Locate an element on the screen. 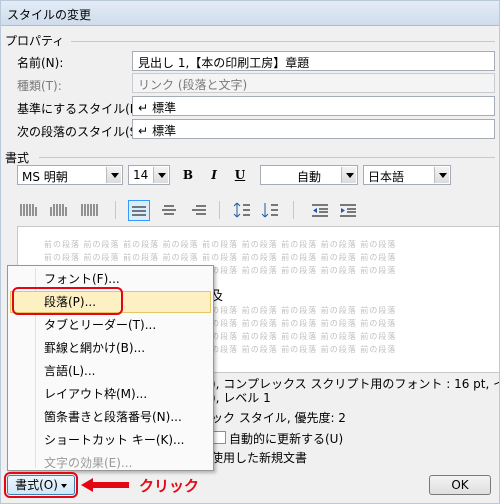 This screenshot has width=500, height=504. format-section-label: 書式 is located at coordinates (17, 158).